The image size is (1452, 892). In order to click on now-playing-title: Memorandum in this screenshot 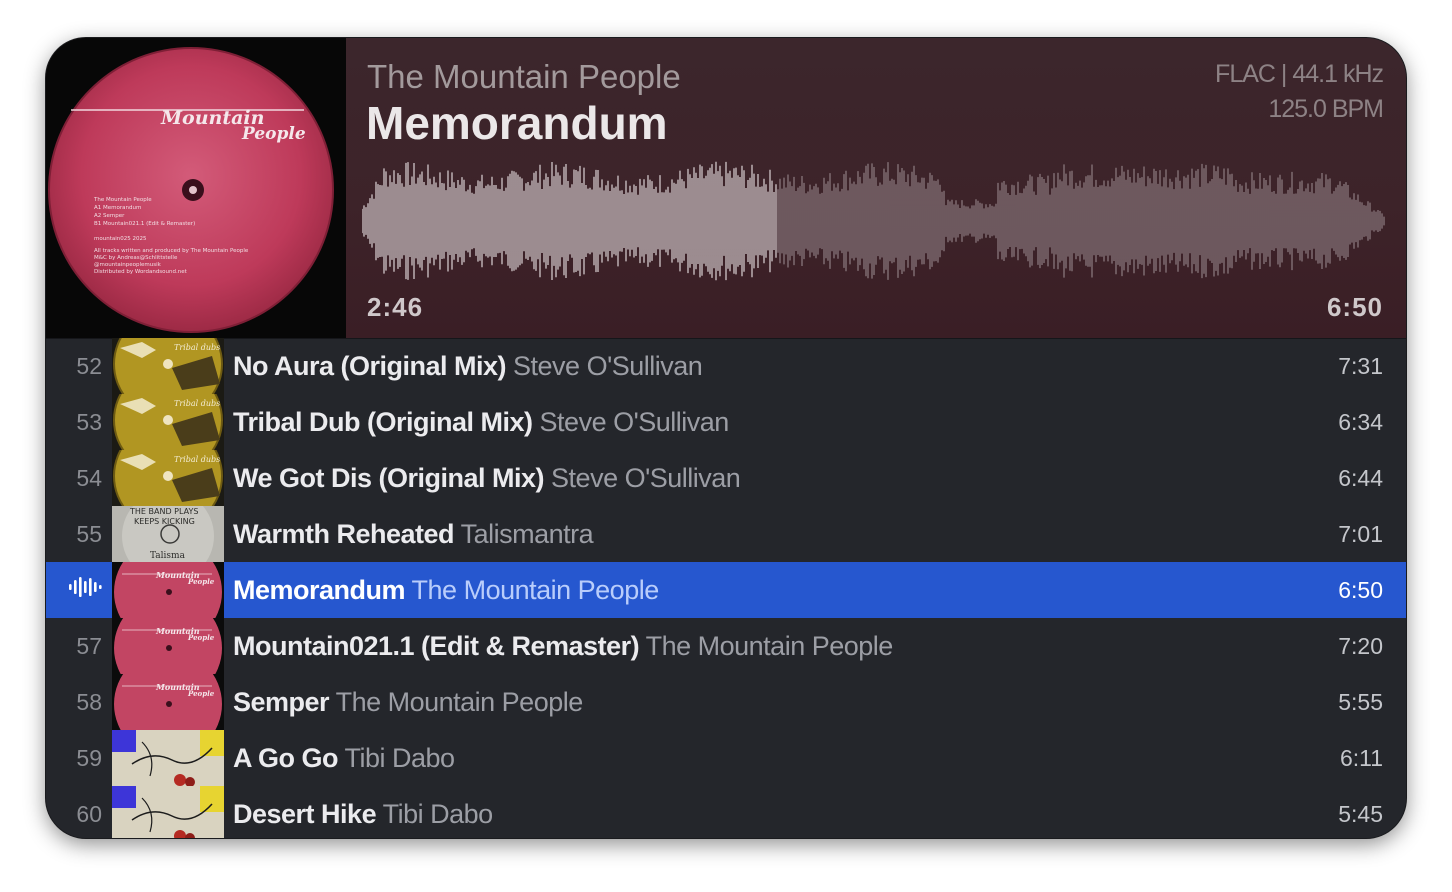, I will do `click(517, 123)`.